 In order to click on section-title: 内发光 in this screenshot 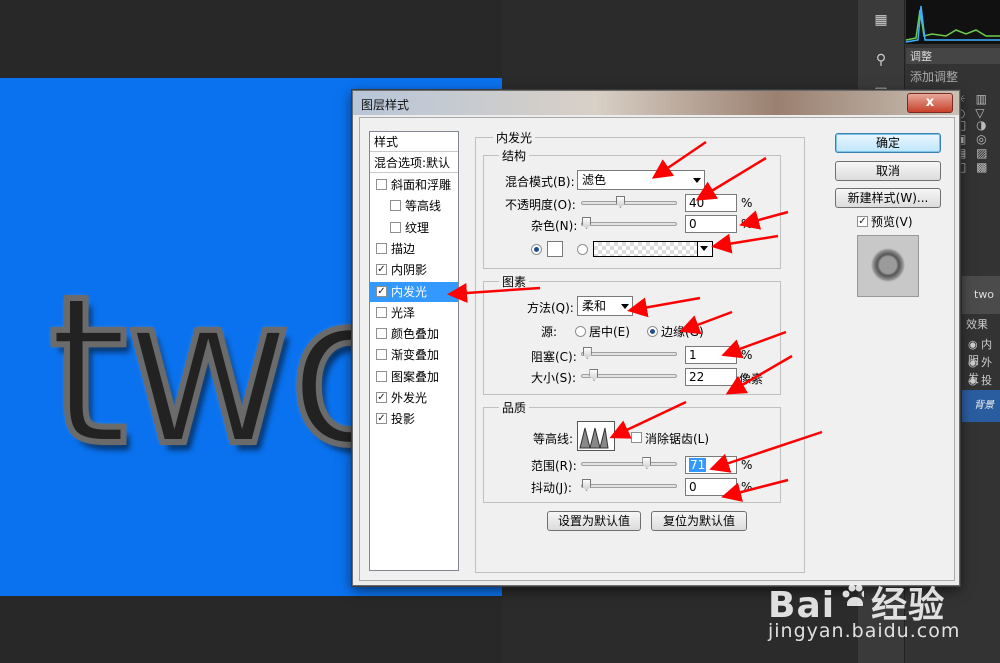, I will do `click(514, 137)`.